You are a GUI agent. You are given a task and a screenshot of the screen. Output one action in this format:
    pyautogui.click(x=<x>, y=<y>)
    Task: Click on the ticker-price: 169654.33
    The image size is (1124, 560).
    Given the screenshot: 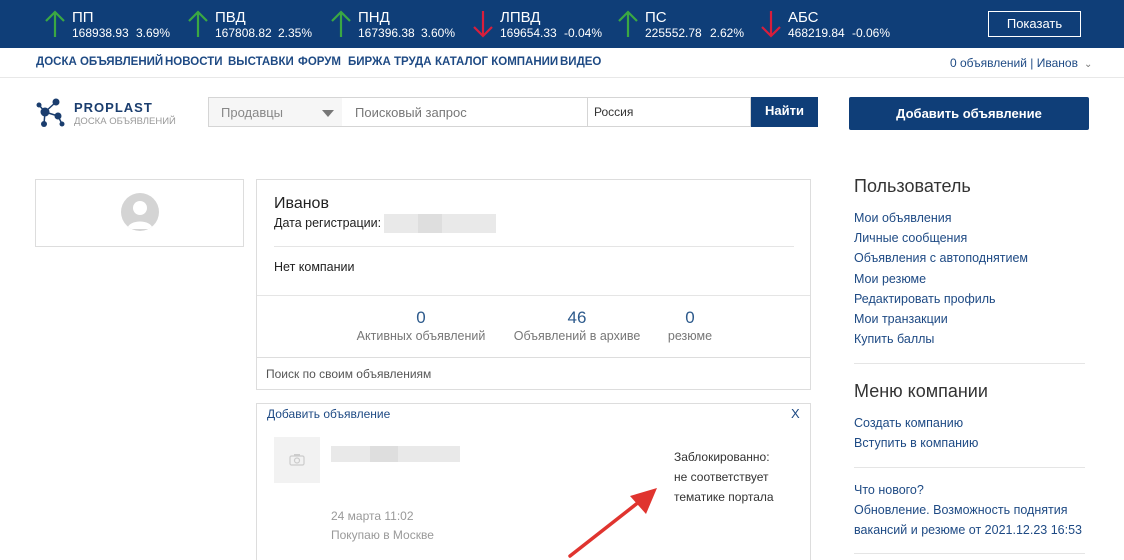 What is the action you would take?
    pyautogui.click(x=528, y=33)
    